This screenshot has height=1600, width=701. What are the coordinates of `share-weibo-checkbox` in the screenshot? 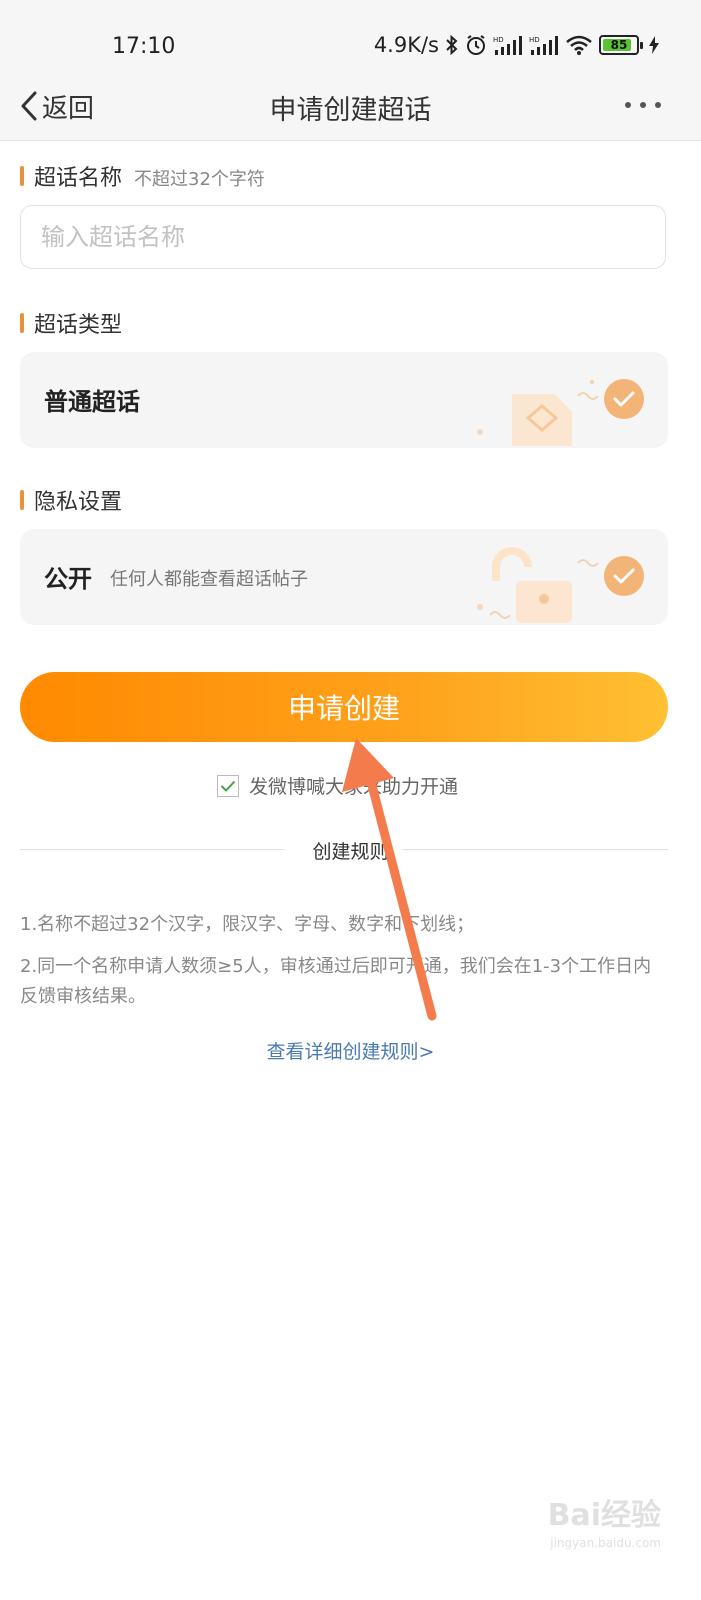 It's located at (228, 785).